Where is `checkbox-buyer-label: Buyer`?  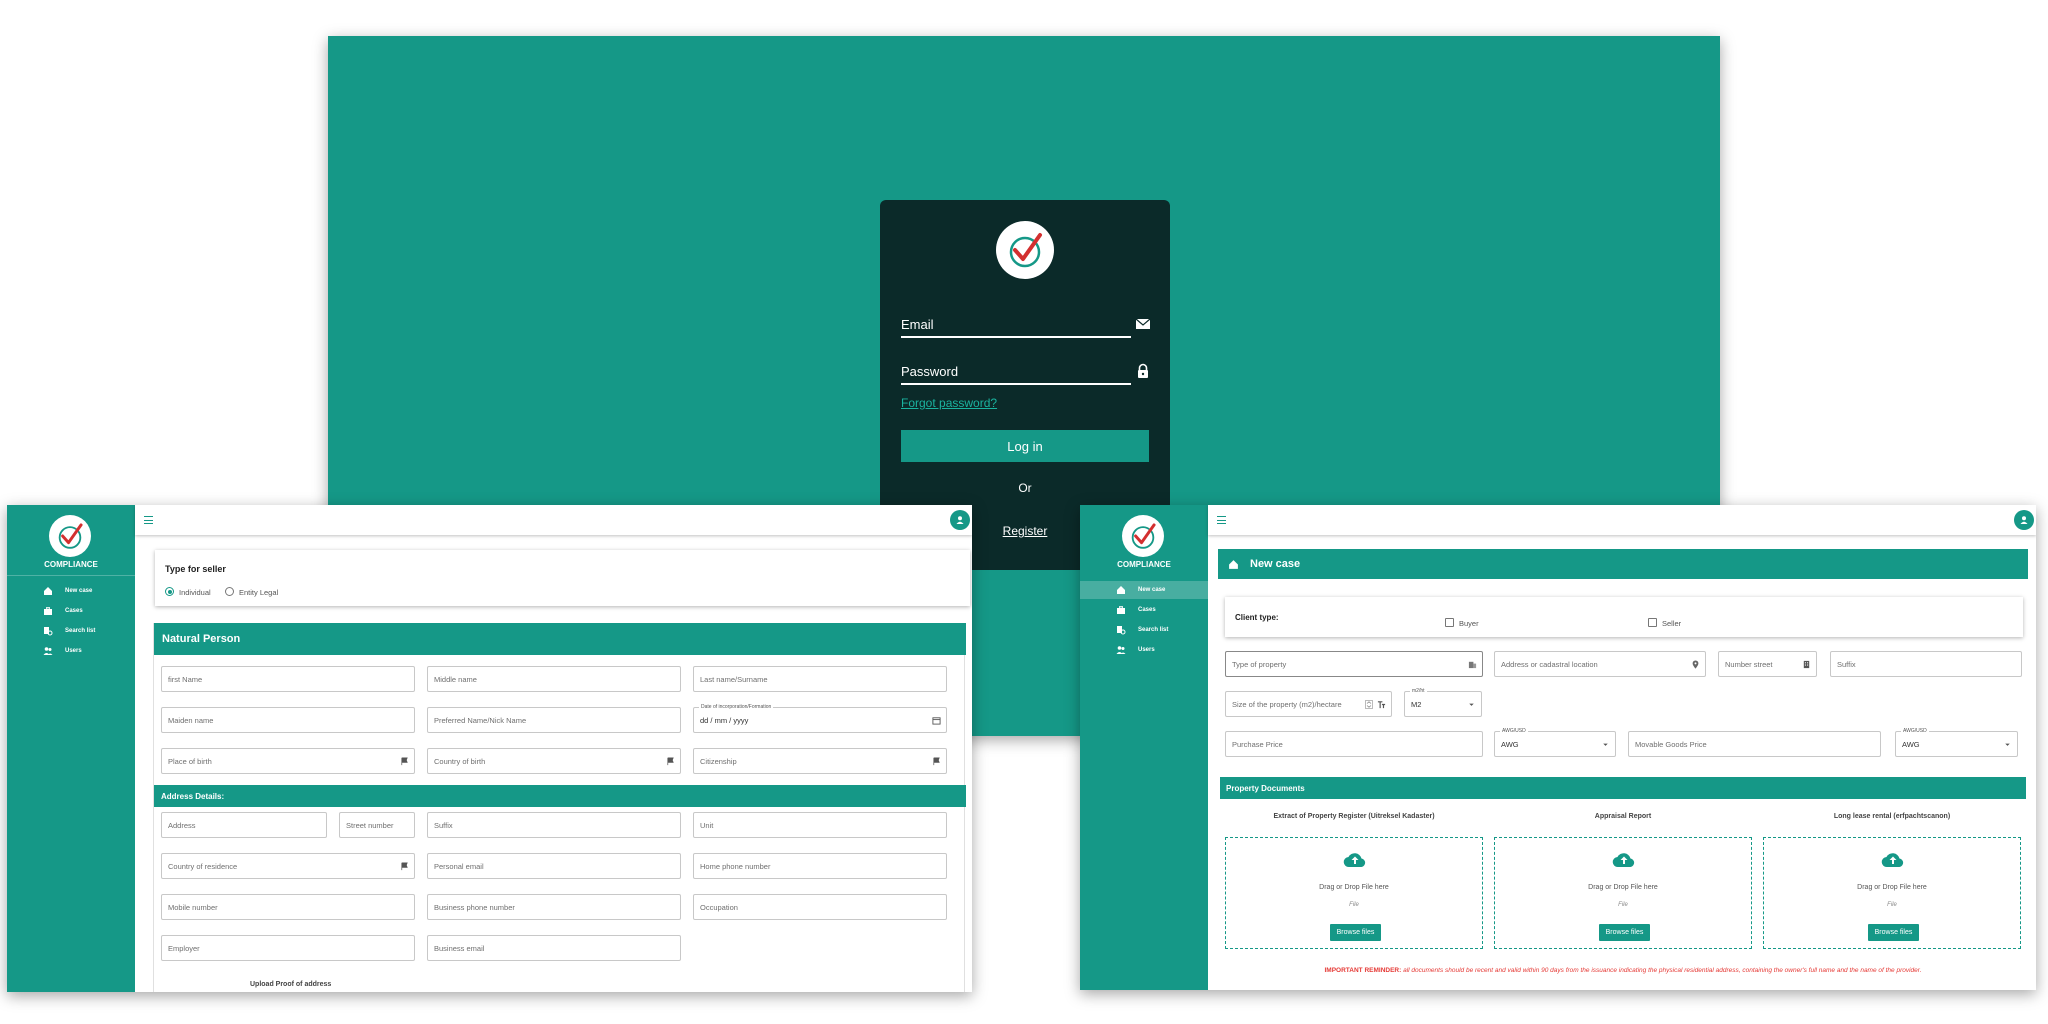 checkbox-buyer-label: Buyer is located at coordinates (1469, 623).